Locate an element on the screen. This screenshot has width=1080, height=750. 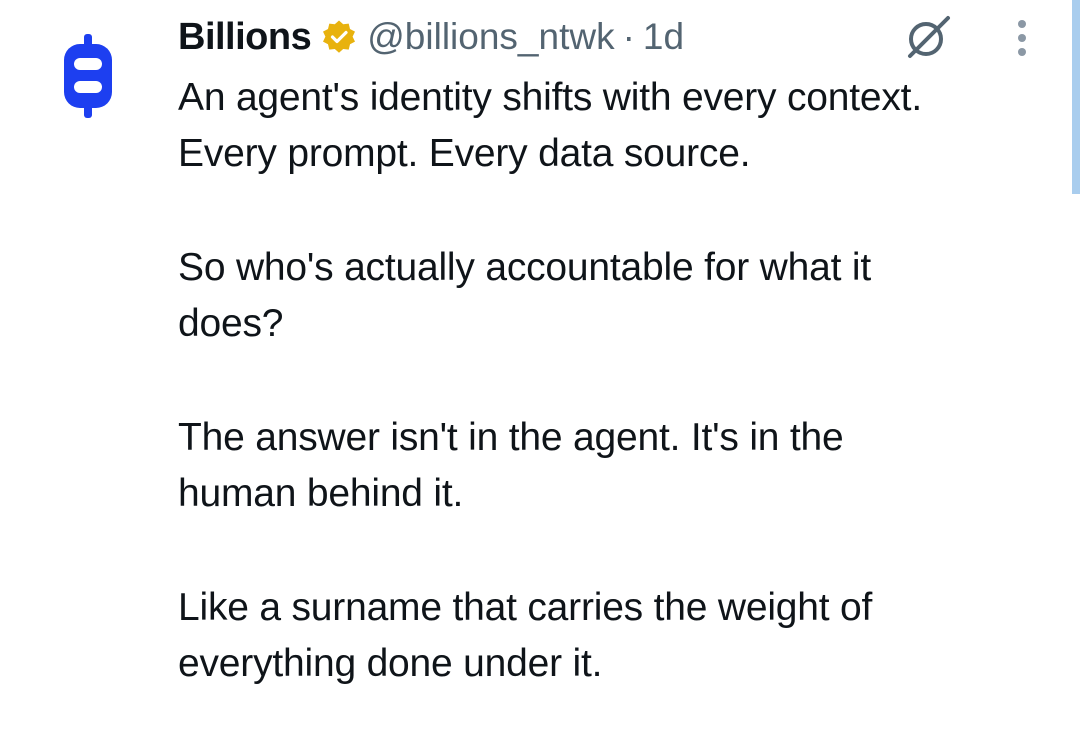
scrollbar is located at coordinates (1076, 97).